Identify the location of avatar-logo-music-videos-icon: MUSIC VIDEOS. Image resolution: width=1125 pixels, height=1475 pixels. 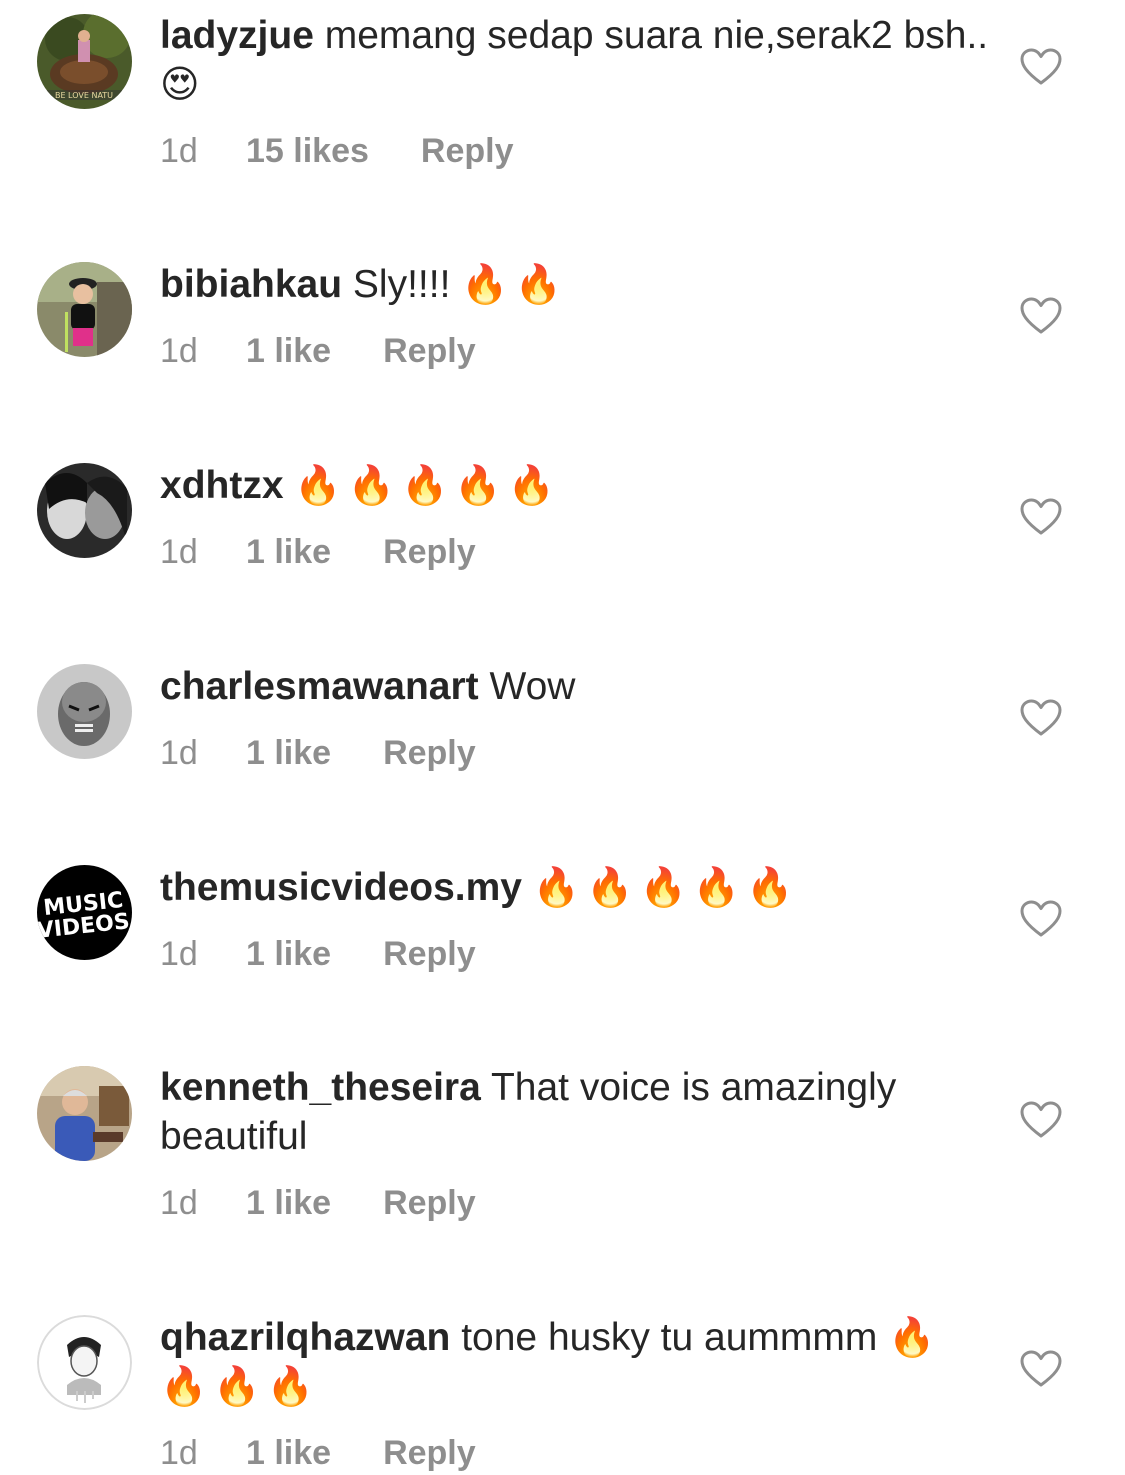
(84, 912).